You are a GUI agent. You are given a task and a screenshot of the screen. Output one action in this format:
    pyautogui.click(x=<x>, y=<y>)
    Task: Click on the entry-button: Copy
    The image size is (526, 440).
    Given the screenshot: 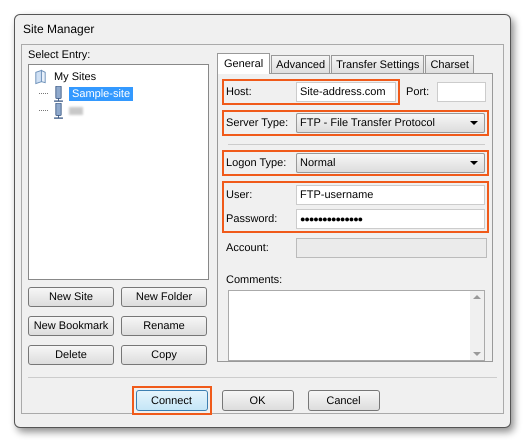 What is the action you would take?
    pyautogui.click(x=164, y=355)
    